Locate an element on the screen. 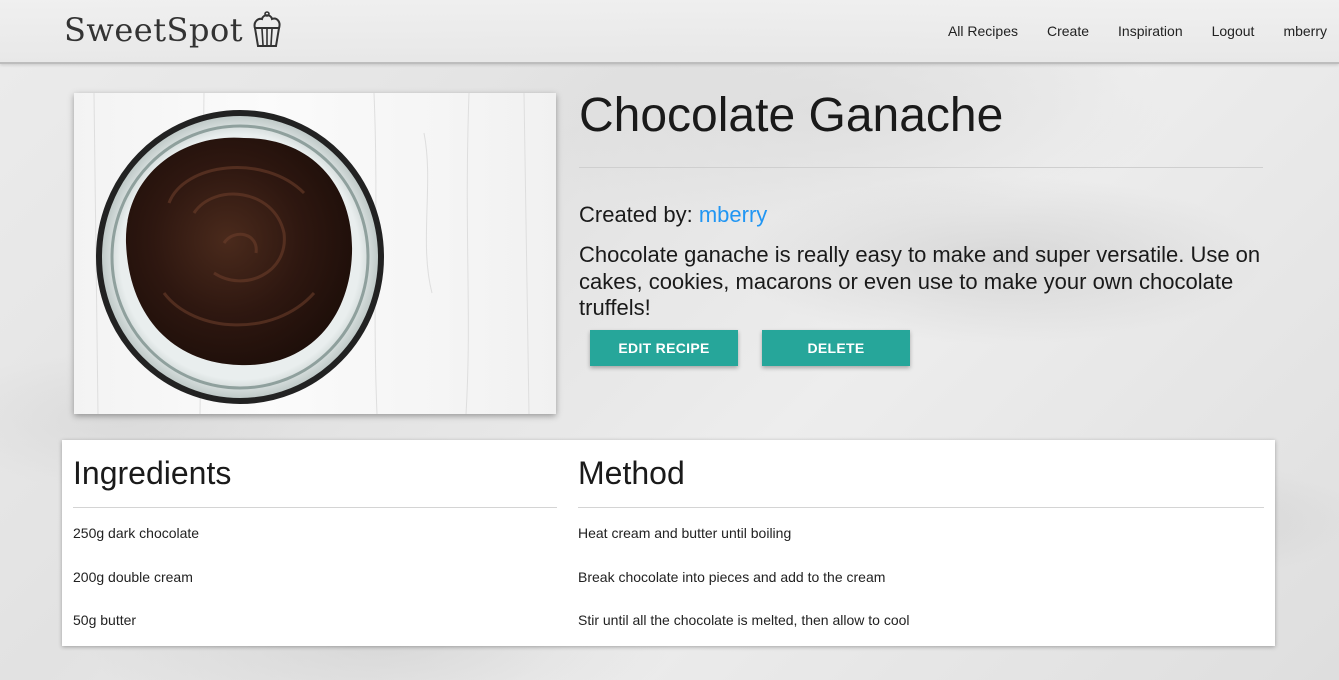 The height and width of the screenshot is (680, 1339). ingredients-divider is located at coordinates (315, 507).